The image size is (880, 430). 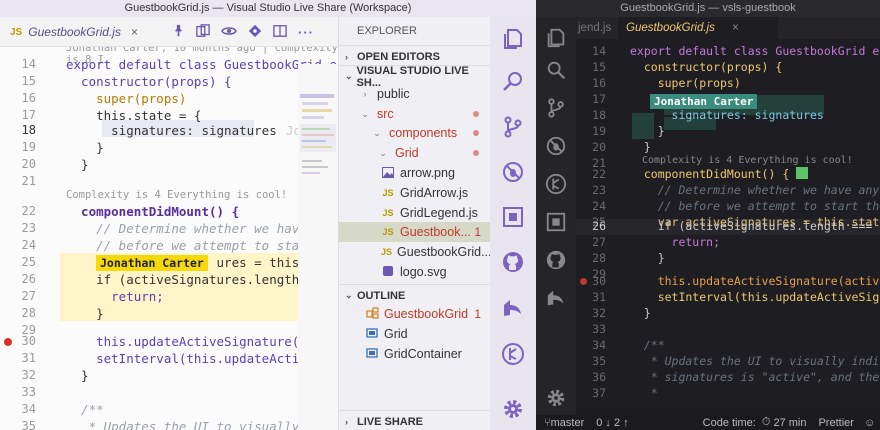 What do you see at coordinates (346, 56) in the screenshot?
I see `chevron-right-icon: ›` at bounding box center [346, 56].